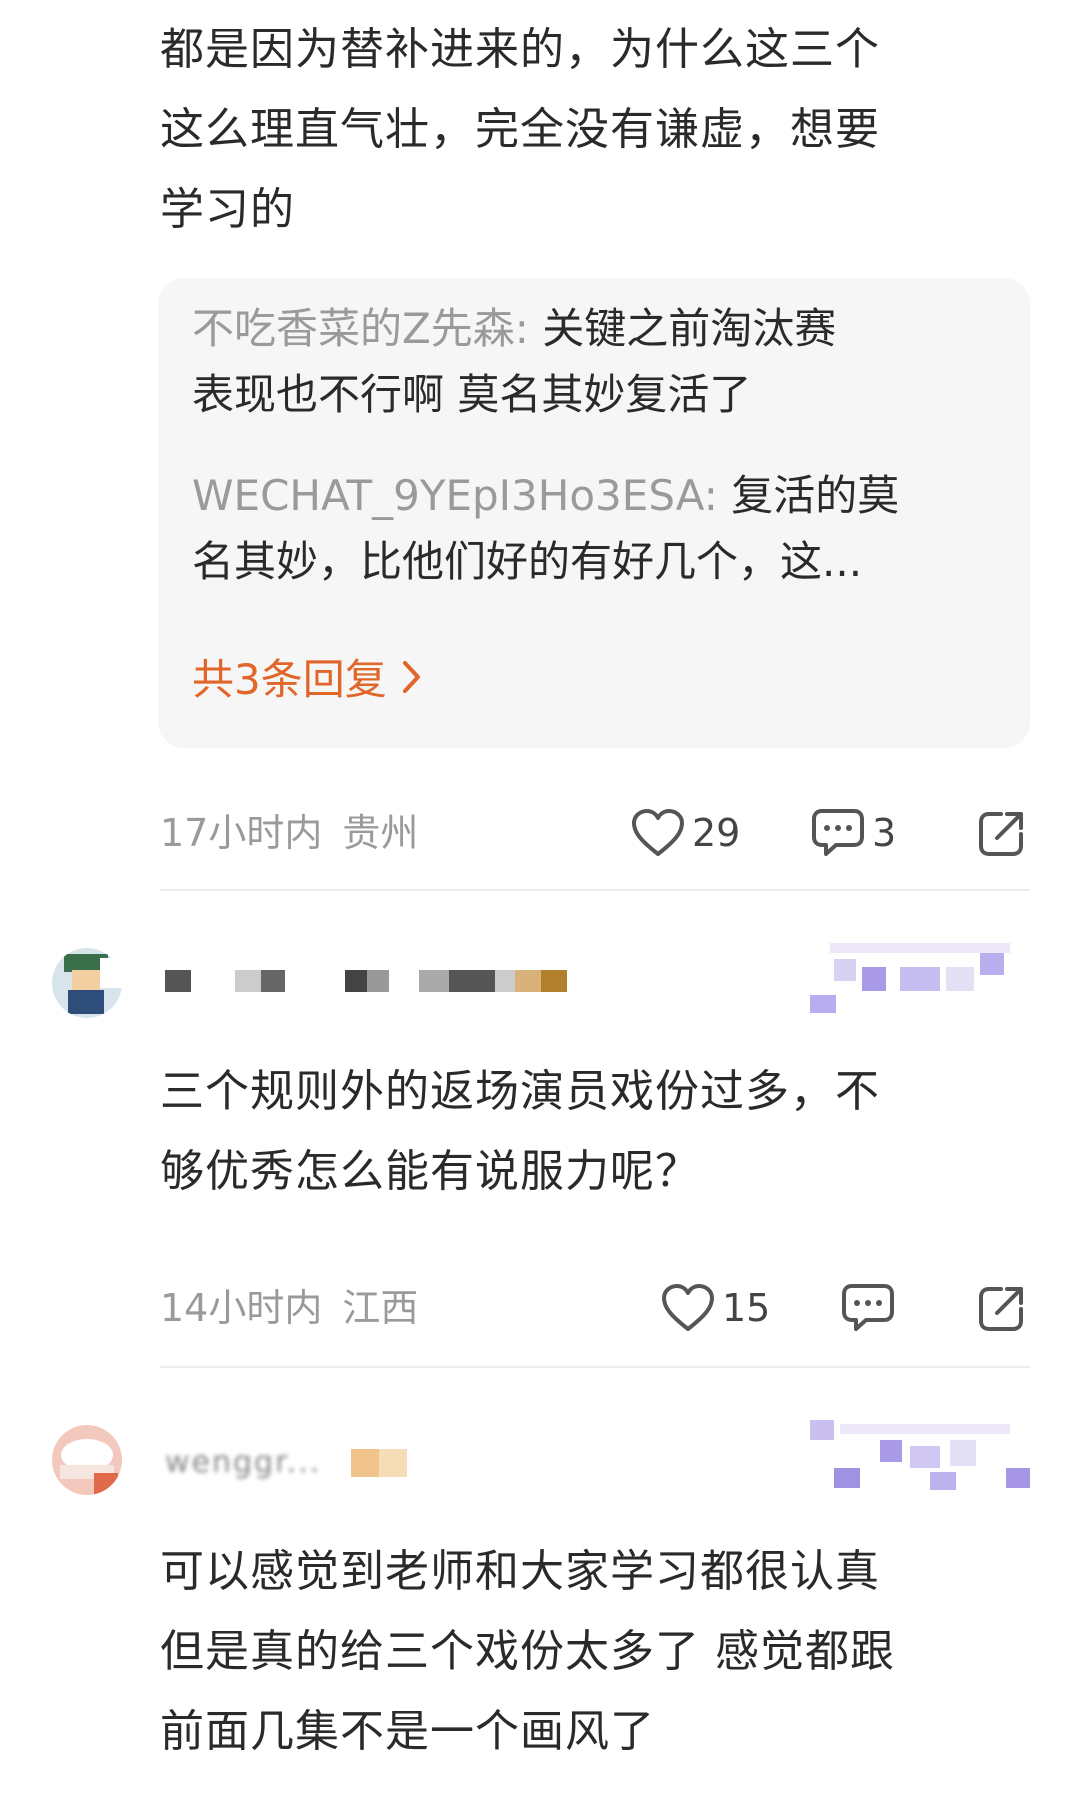 This screenshot has width=1078, height=1793. I want to click on comment-meta-info: 14小时内 江西, so click(289, 1308).